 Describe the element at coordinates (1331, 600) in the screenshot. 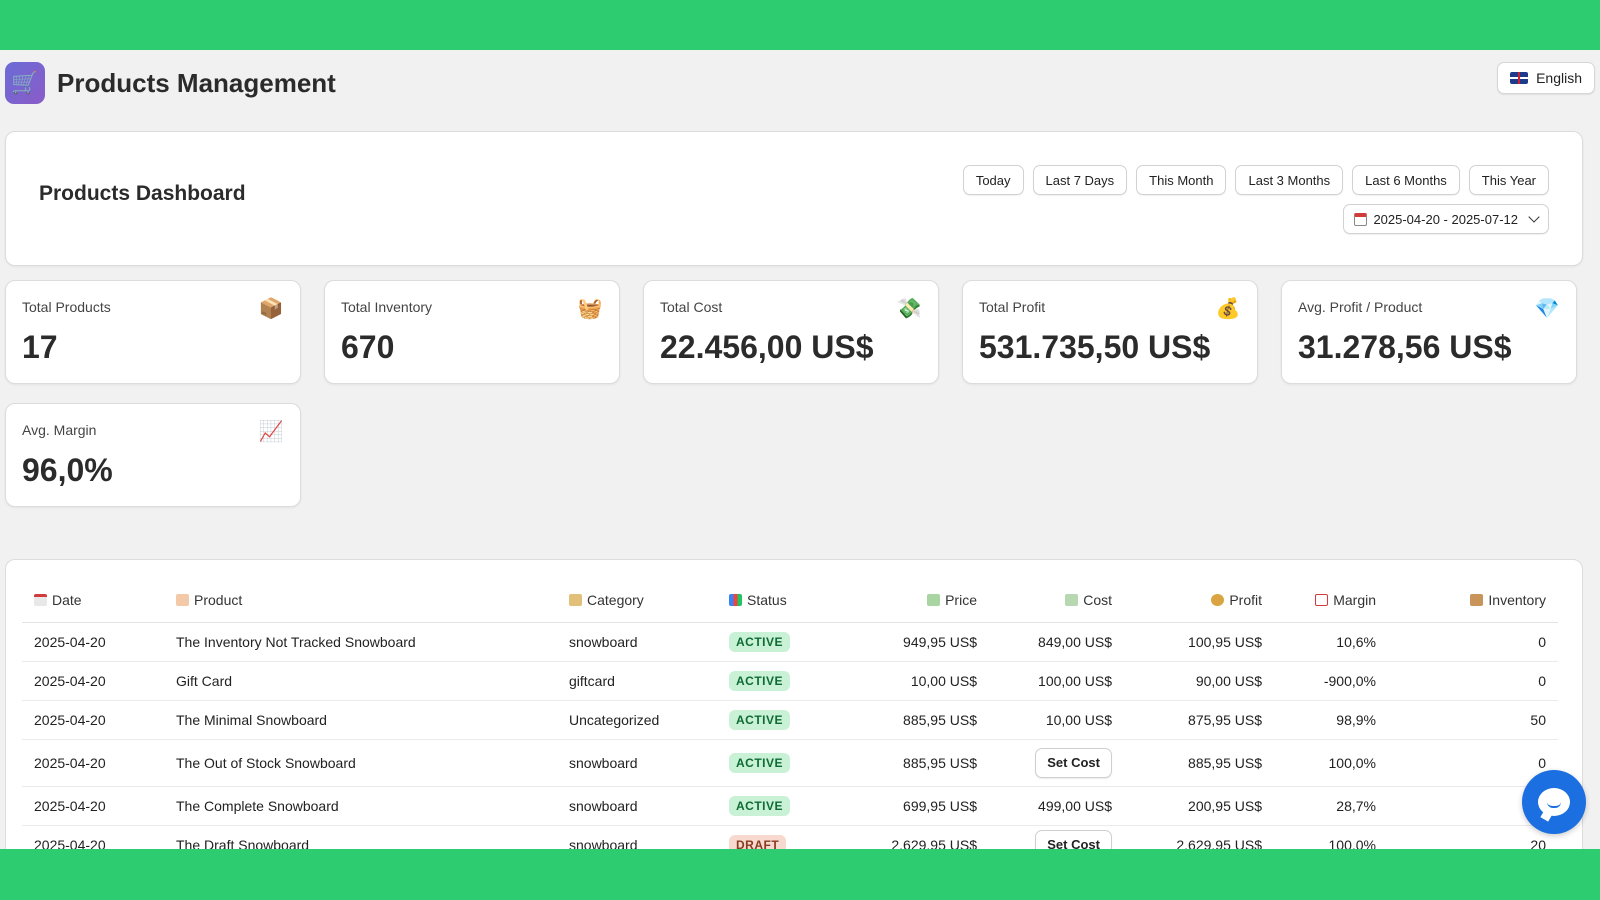

I see `header-margin: Margin` at that location.